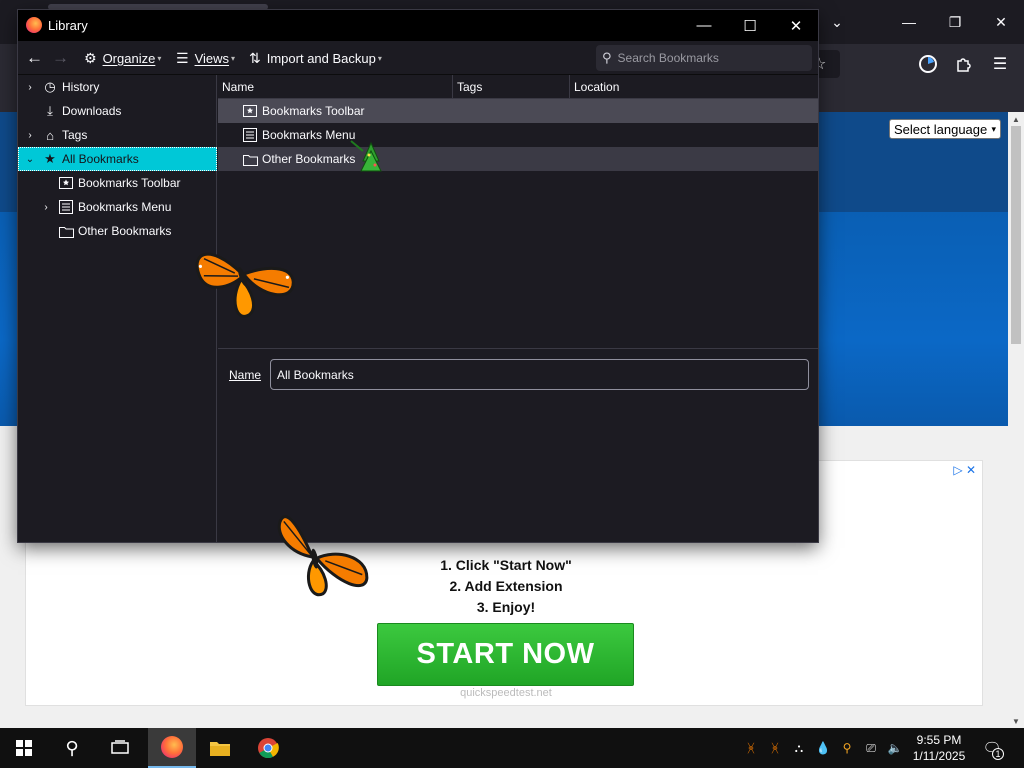 Image resolution: width=1024 pixels, height=768 pixels. Describe the element at coordinates (268, 748) in the screenshot. I see `chrome-icon` at that location.